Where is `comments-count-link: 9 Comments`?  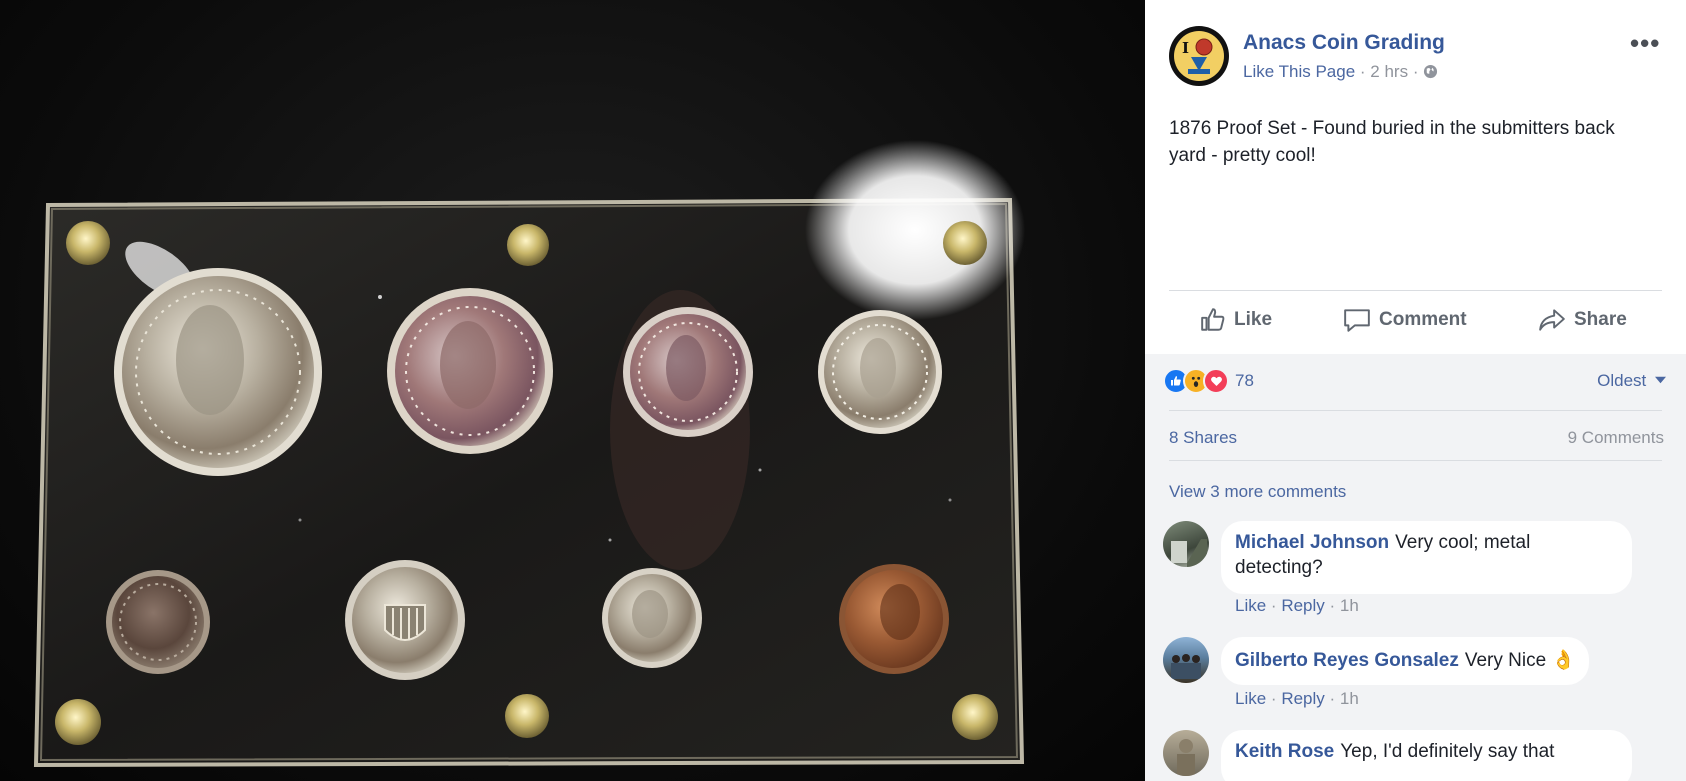 comments-count-link: 9 Comments is located at coordinates (1616, 438).